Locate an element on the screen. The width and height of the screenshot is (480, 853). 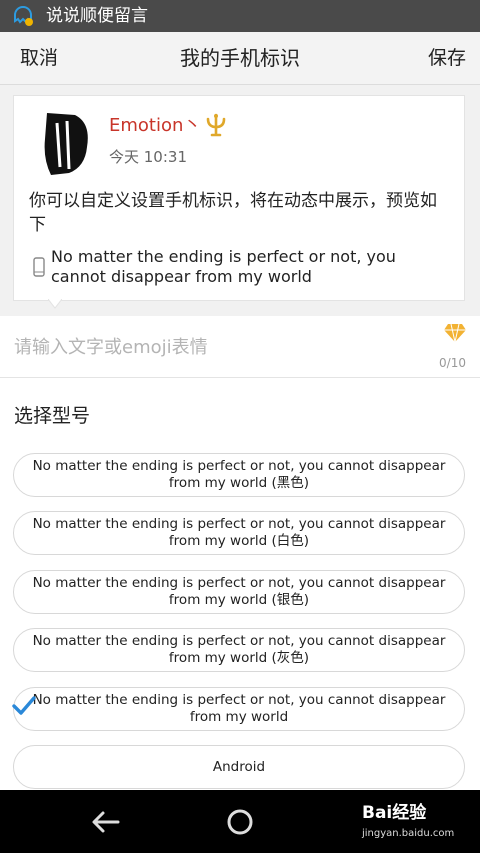
system-nav-bar: Bai经验 jingyan.baidu.com is located at coordinates (240, 821).